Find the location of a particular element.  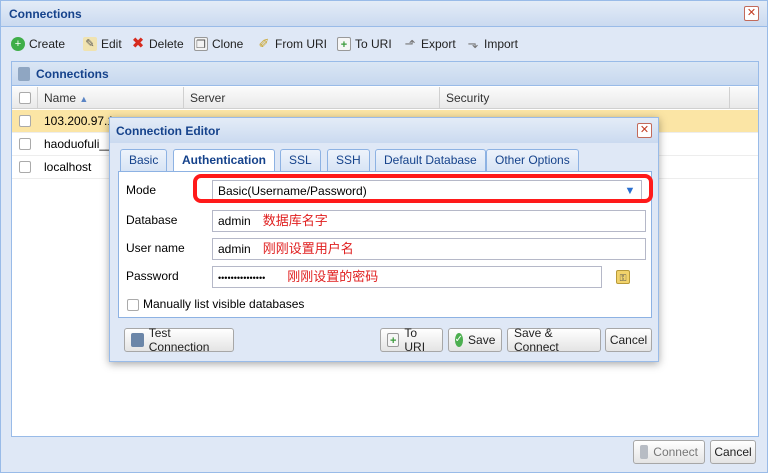

import-button: ⬎ Import is located at coordinates (492, 44).